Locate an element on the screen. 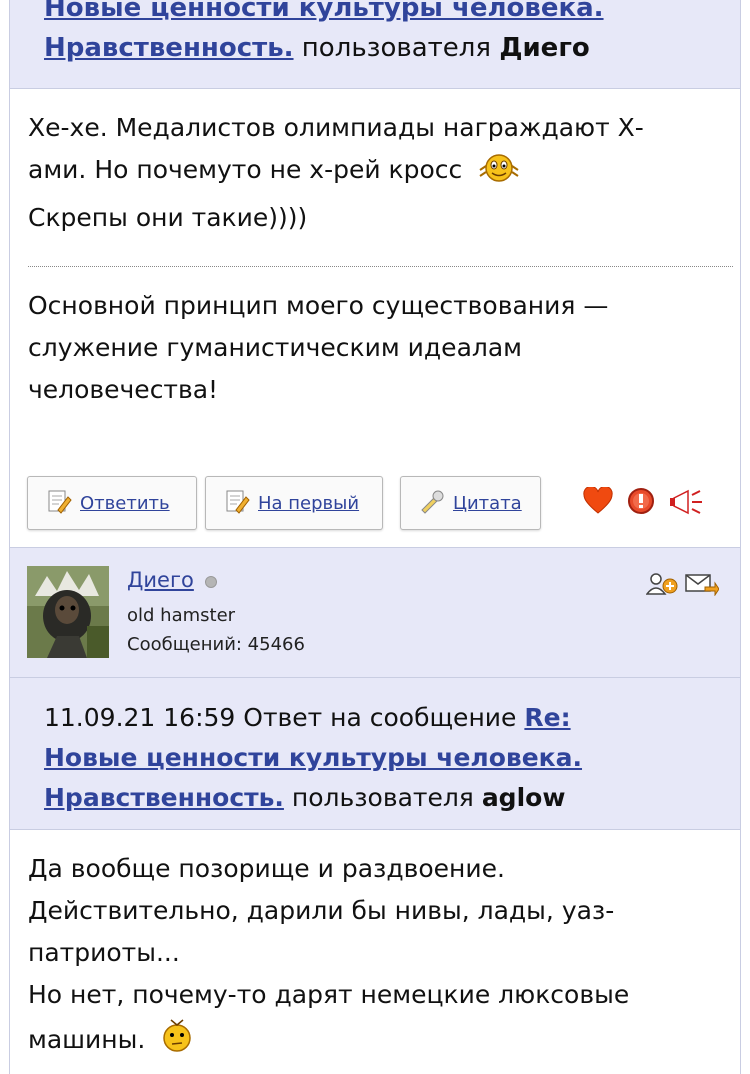 The width and height of the screenshot is (750, 1074). report-icon is located at coordinates (641, 503).